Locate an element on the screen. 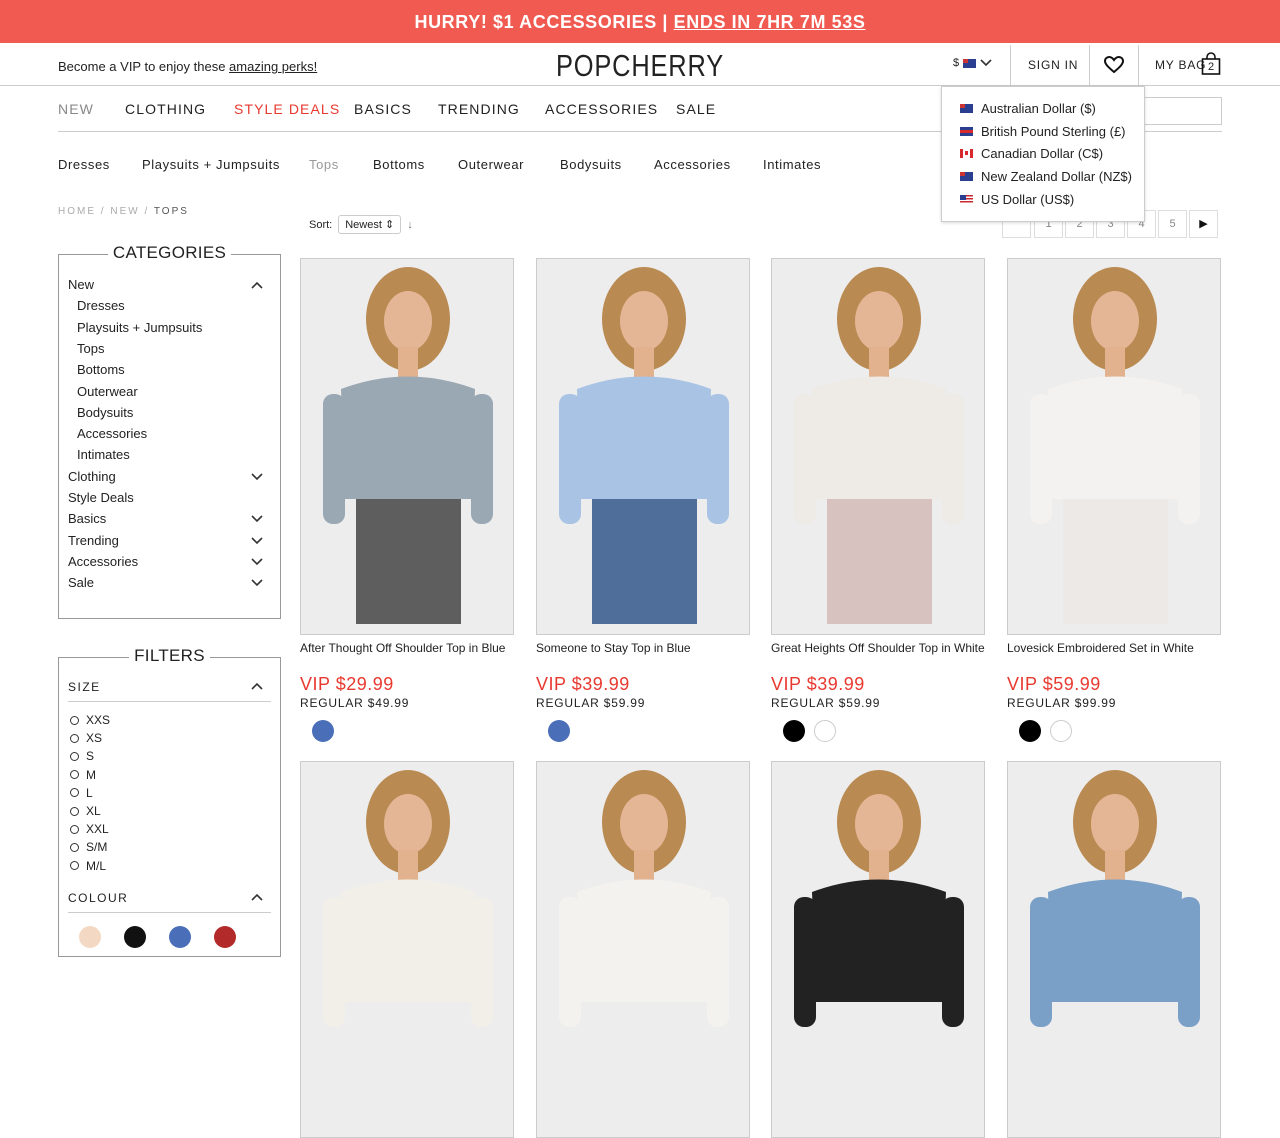 The image size is (1280, 1138). search-input is located at coordinates (1182, 111).